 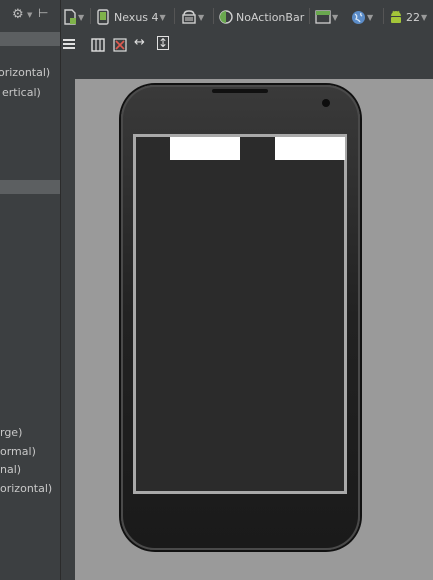 I want to click on theme-selector: NoActionBar, so click(x=261, y=17).